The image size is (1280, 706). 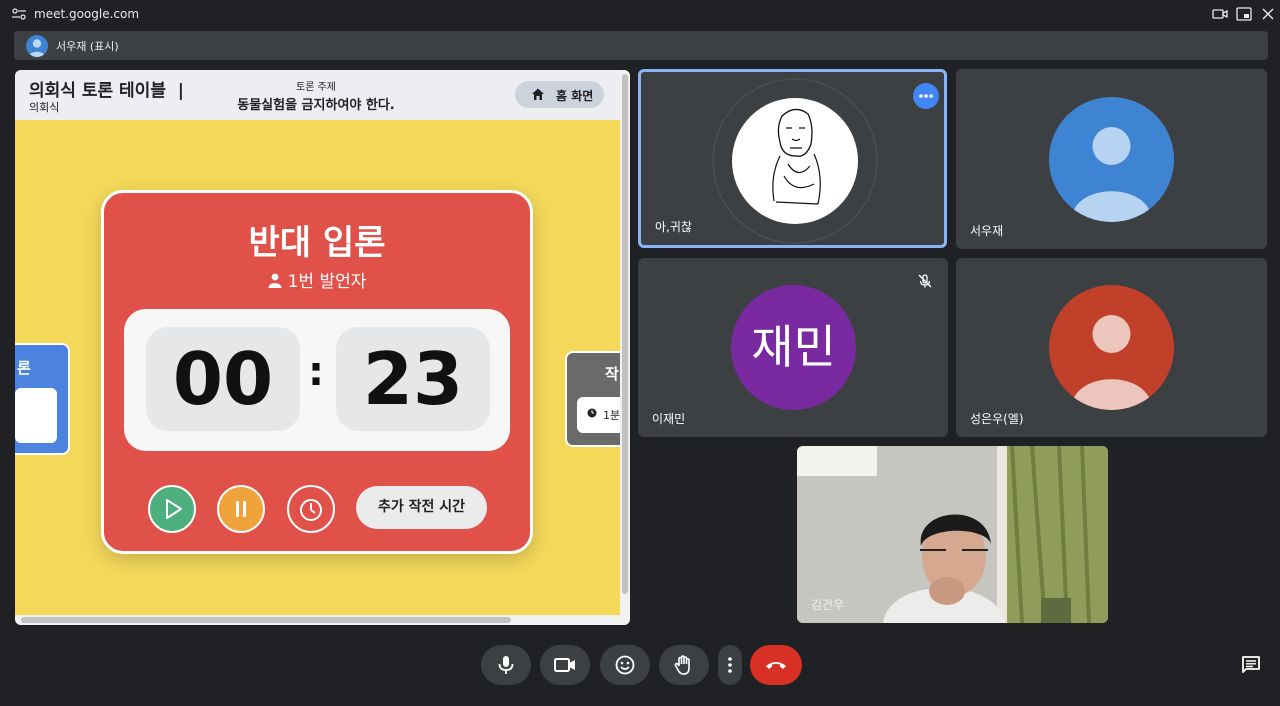 I want to click on horizontal-scrollbar, so click(x=317, y=620).